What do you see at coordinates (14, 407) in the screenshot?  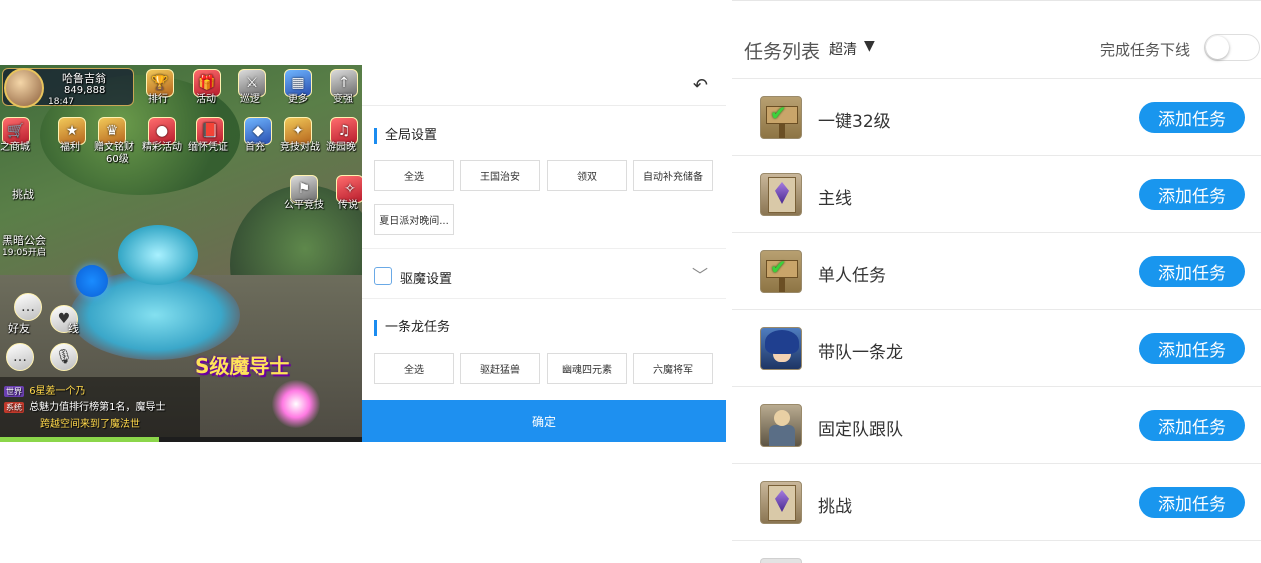 I see `chat-tag-system: 系统` at bounding box center [14, 407].